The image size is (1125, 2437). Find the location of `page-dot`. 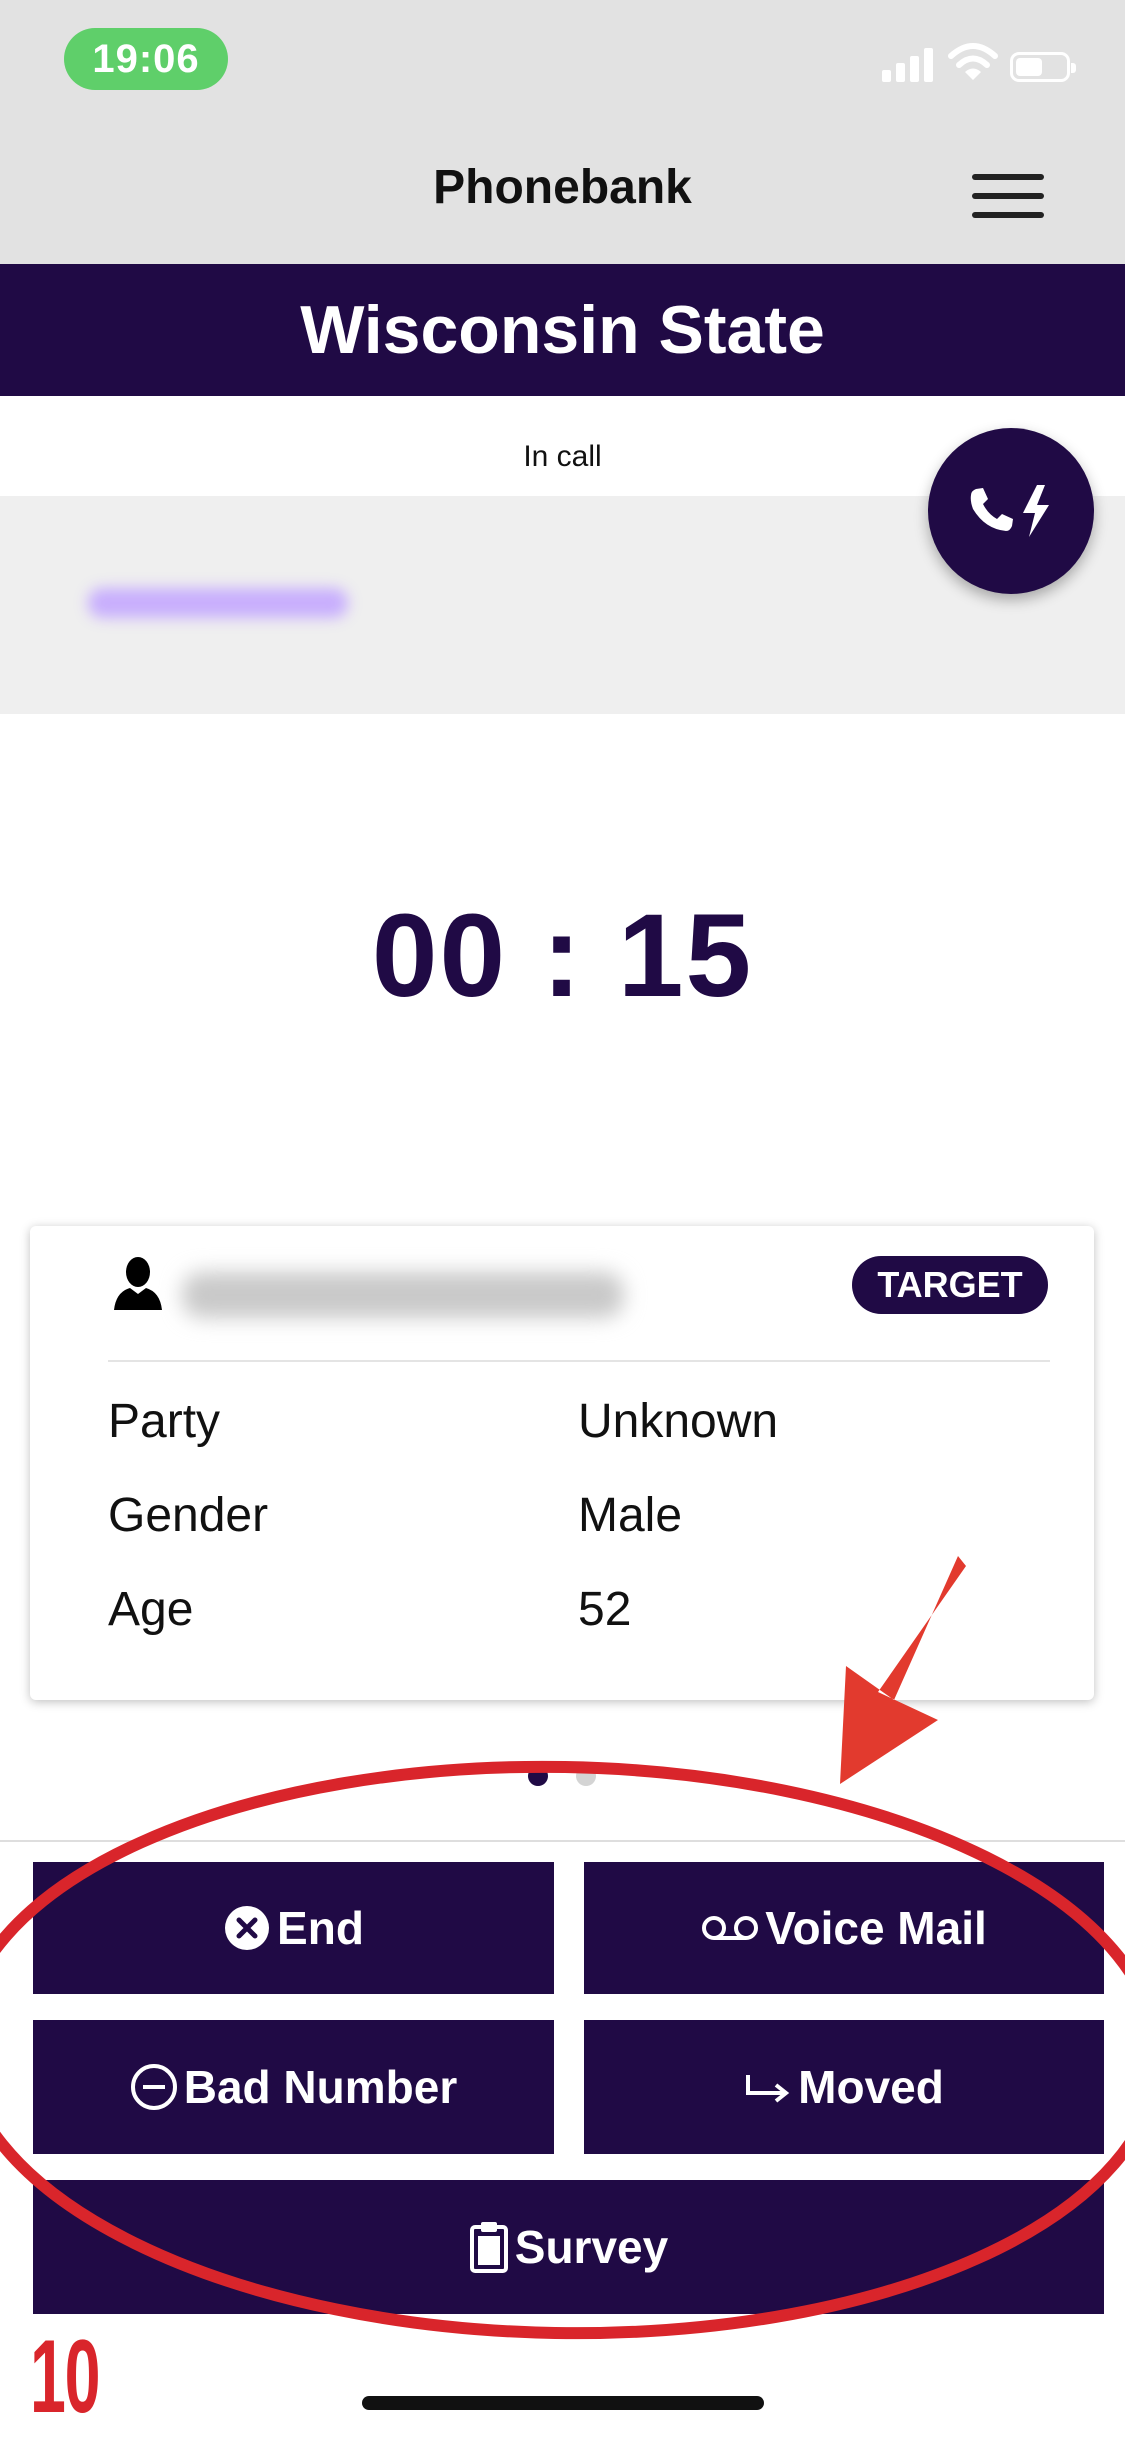

page-dot is located at coordinates (586, 1776).